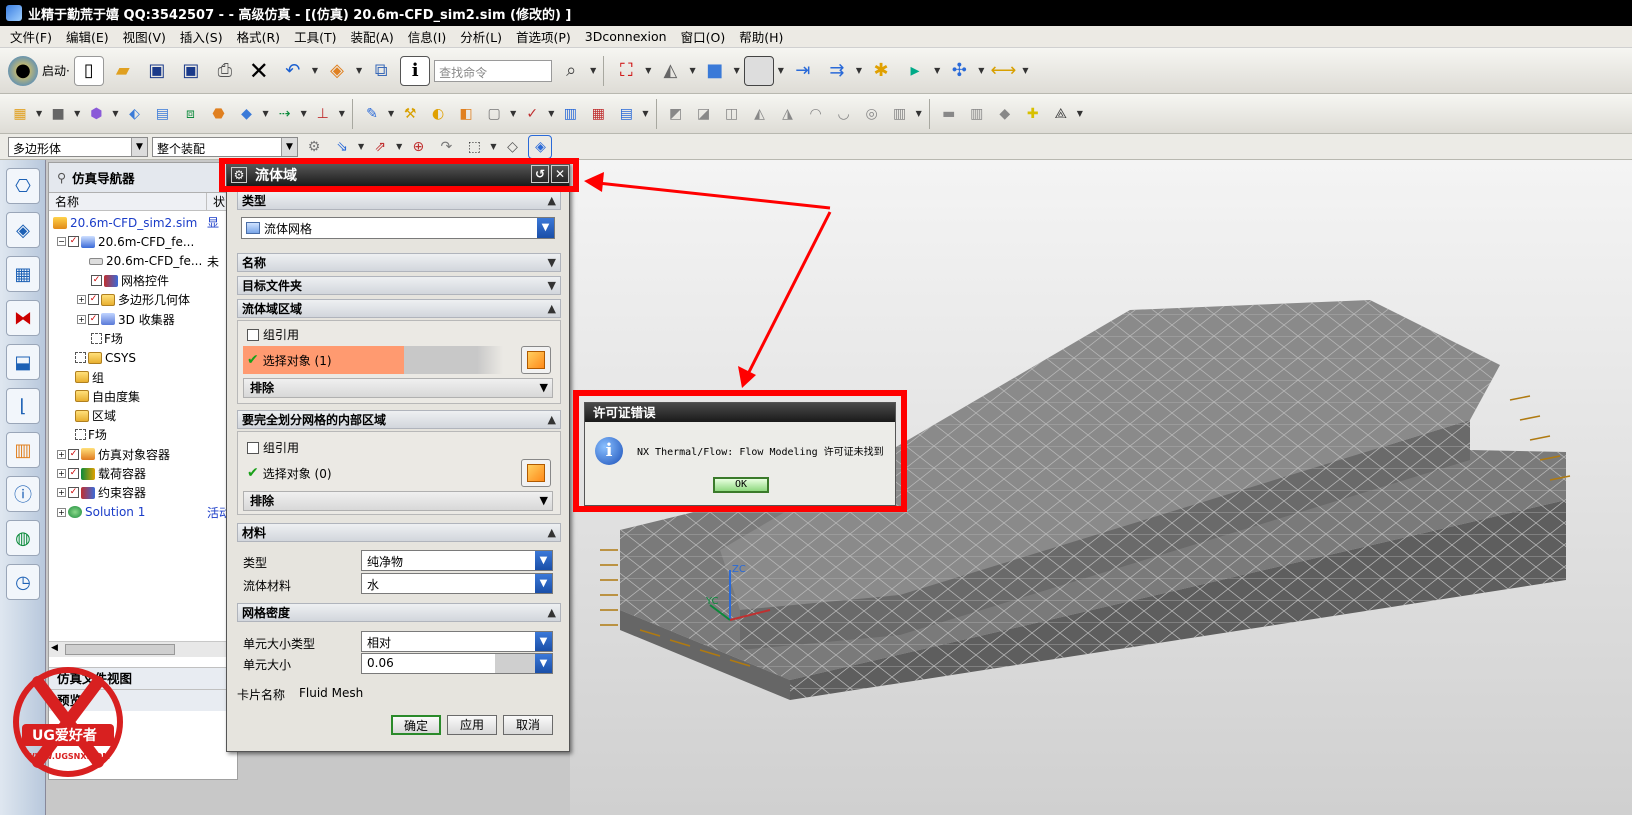 The image size is (1632, 815). I want to click on section-internal-region: 要完全划分网格的内部区域 ▲, so click(399, 419).